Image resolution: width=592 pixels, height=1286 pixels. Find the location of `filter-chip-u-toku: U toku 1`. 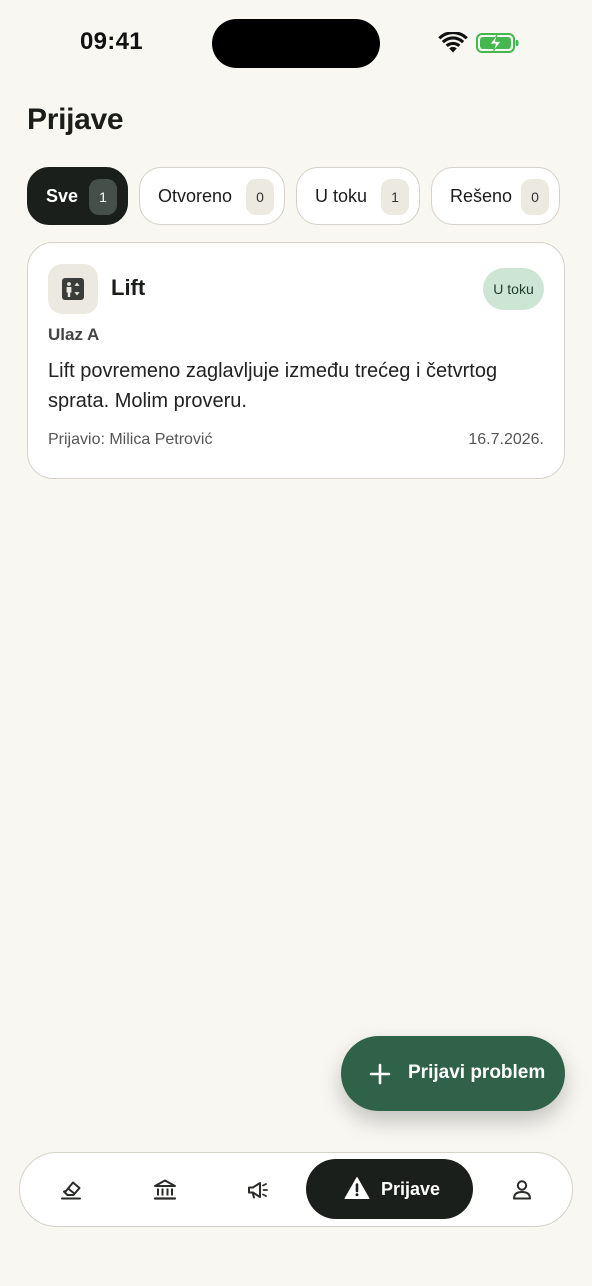

filter-chip-u-toku: U toku 1 is located at coordinates (358, 196).